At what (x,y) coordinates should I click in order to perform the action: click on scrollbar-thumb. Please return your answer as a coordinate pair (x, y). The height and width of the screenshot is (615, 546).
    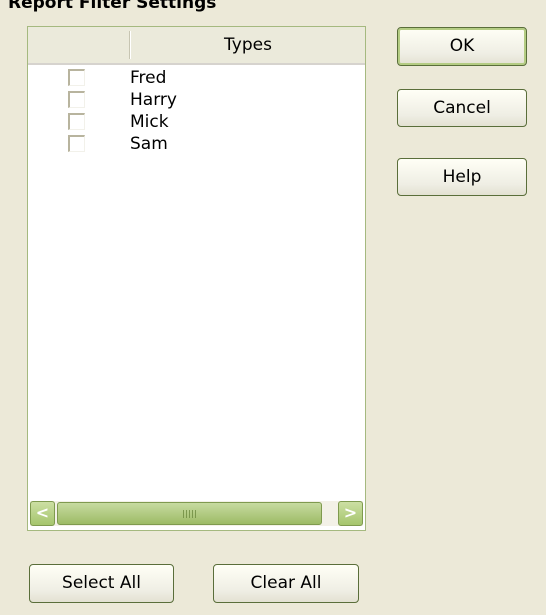
    Looking at the image, I should click on (189, 513).